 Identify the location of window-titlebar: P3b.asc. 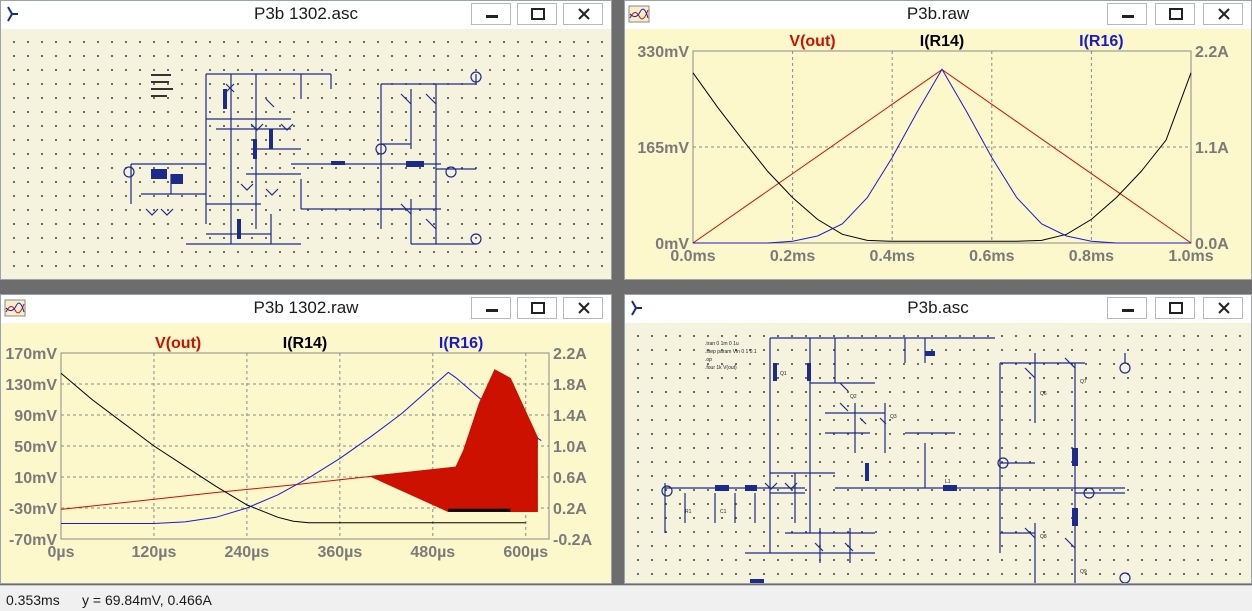
(938, 308).